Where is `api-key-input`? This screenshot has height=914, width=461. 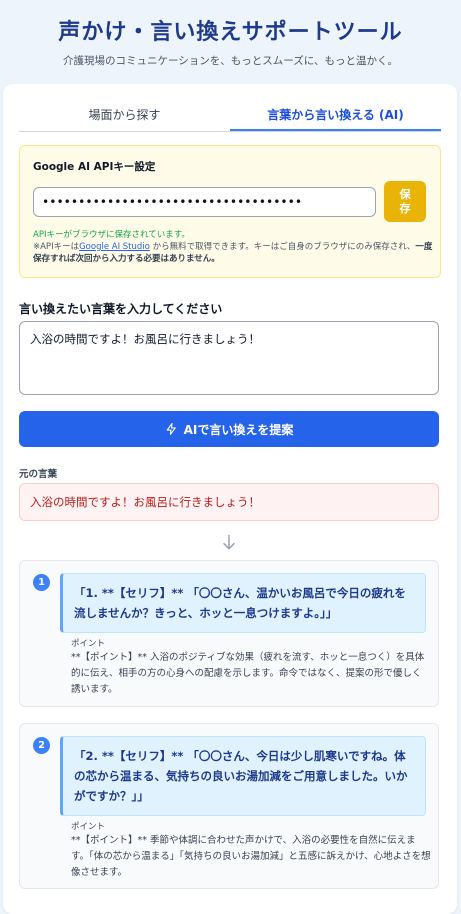 api-key-input is located at coordinates (204, 202).